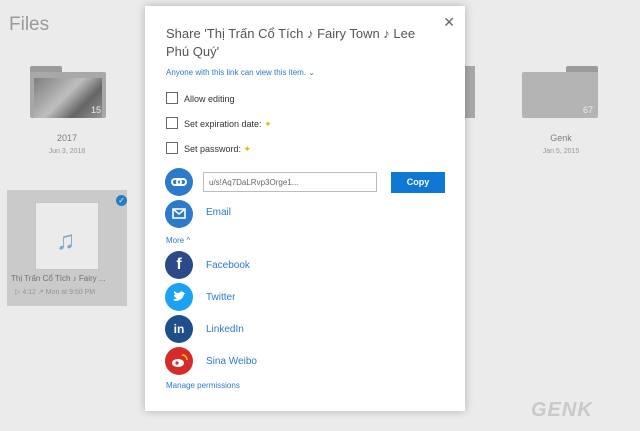 This screenshot has height=431, width=640. Describe the element at coordinates (218, 212) in the screenshot. I see `email-option: Email` at that location.